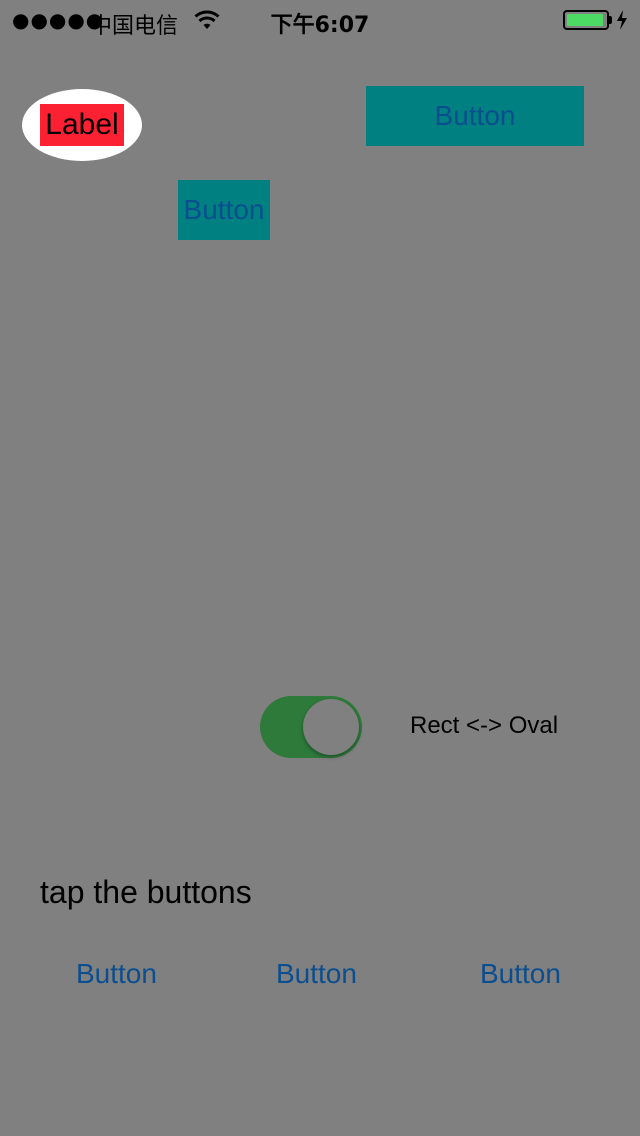 The image size is (640, 1136). I want to click on top-right-button: Button, so click(475, 116).